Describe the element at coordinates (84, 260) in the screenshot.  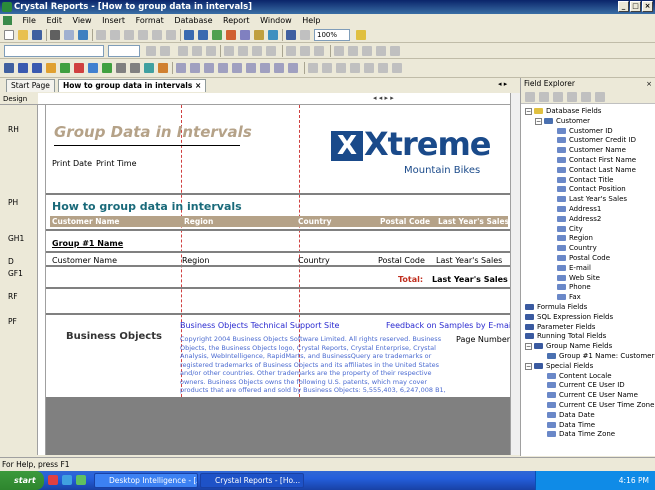
I see `detail-customer-name: Customer Name` at that location.